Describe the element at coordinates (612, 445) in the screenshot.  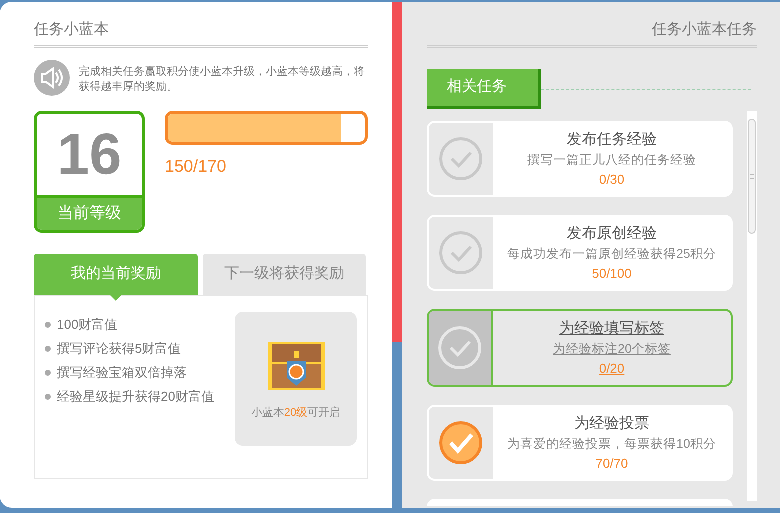
I see `task-description: 为喜爱的经验投票，每票获得10积分` at that location.